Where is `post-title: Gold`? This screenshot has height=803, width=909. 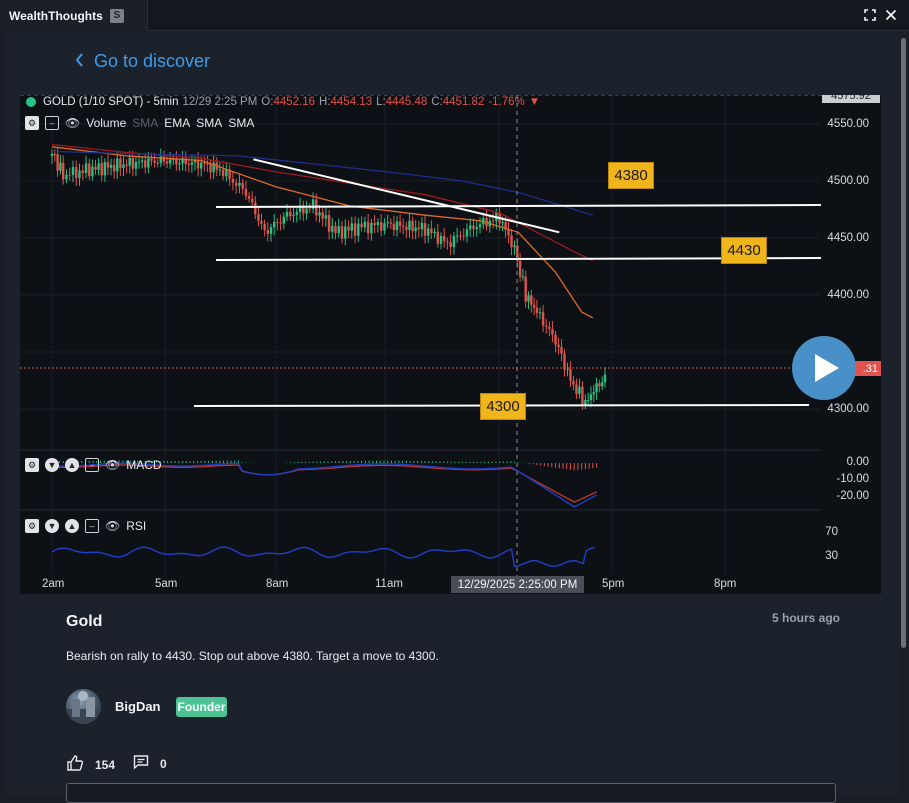 post-title: Gold is located at coordinates (84, 621).